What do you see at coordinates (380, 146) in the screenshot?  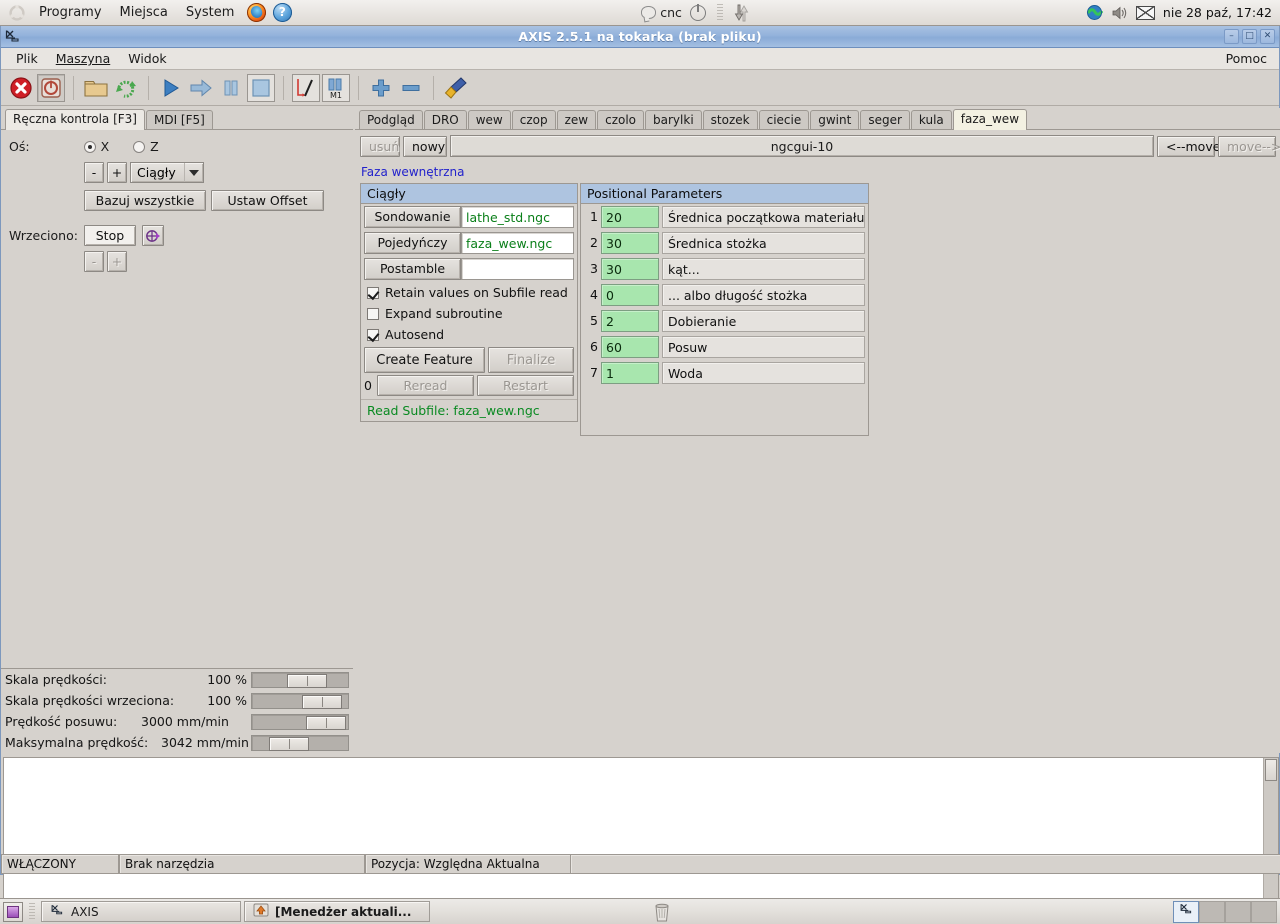 I see `delete-tab-button: usuń` at bounding box center [380, 146].